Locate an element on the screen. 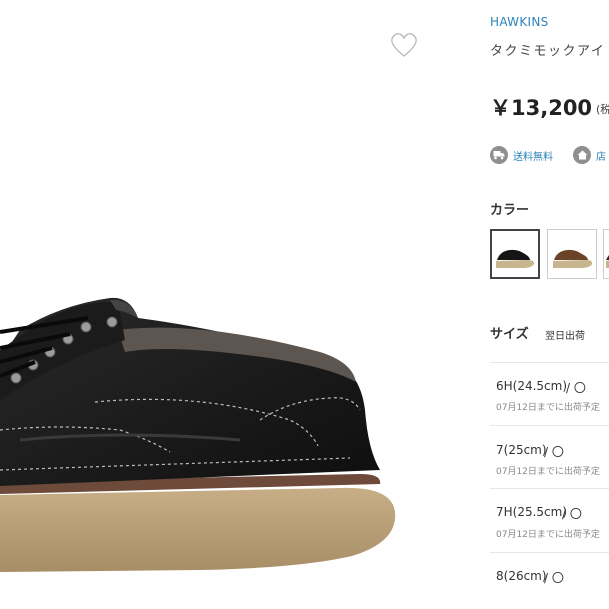 The width and height of the screenshot is (609, 609). free-shipping-tag: 送料無料 is located at coordinates (521, 155).